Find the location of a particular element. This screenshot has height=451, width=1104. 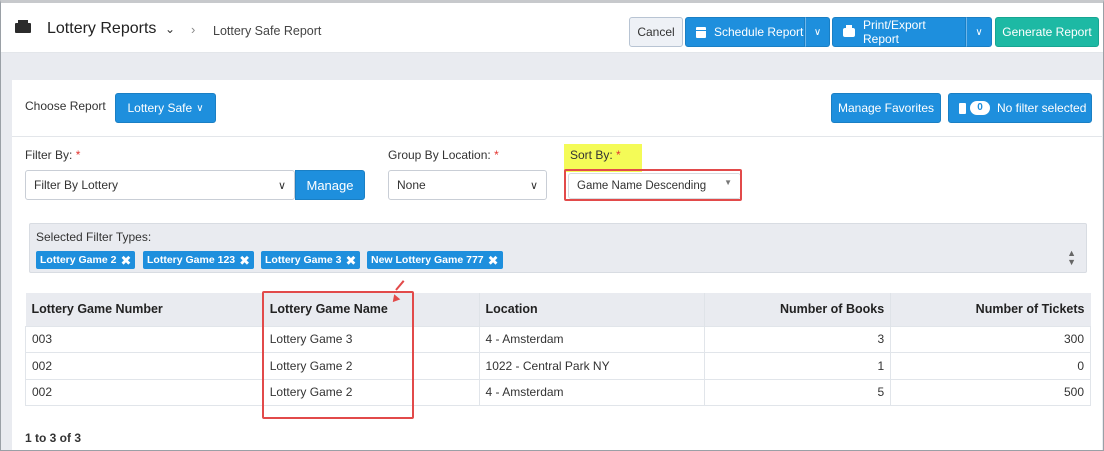

generate-report-button: Generate Report is located at coordinates (1047, 32).